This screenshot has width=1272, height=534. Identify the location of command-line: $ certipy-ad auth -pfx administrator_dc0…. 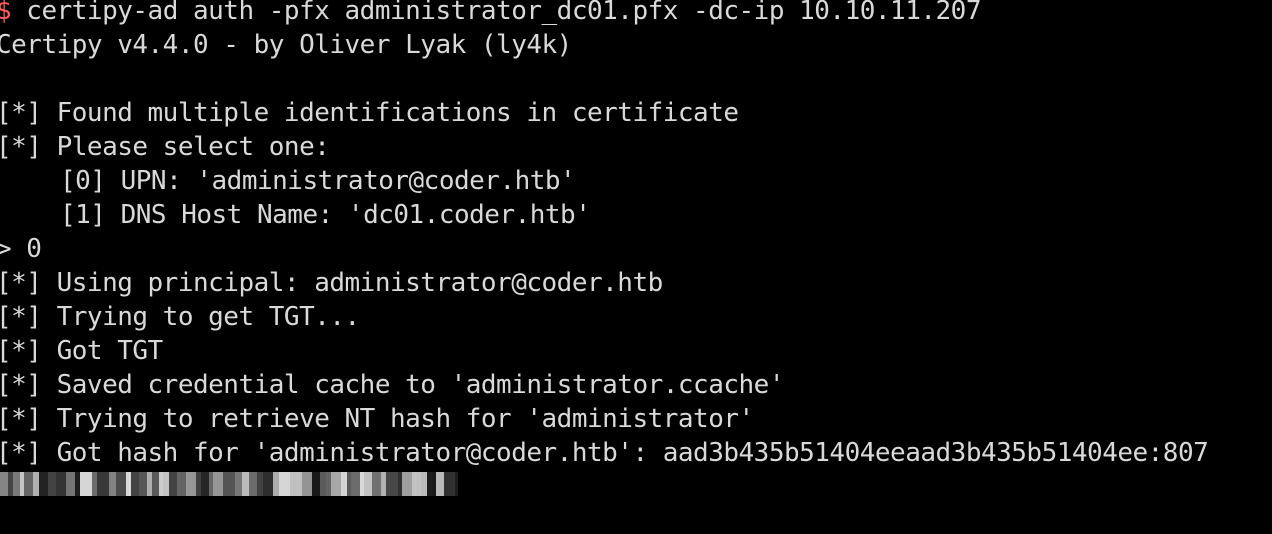
(490, 14).